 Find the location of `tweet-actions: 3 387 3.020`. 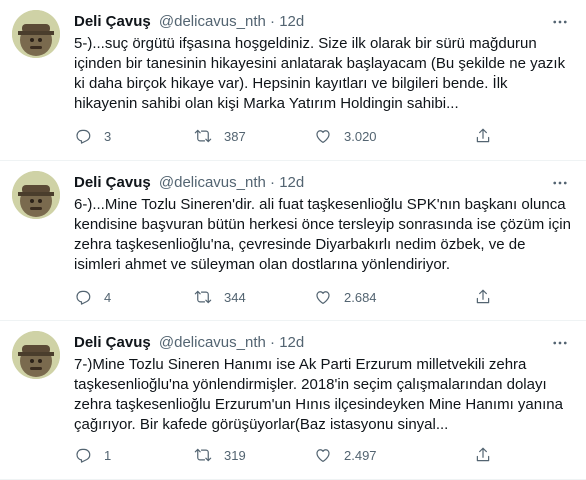

tweet-actions: 3 387 3.020 is located at coordinates (294, 136).